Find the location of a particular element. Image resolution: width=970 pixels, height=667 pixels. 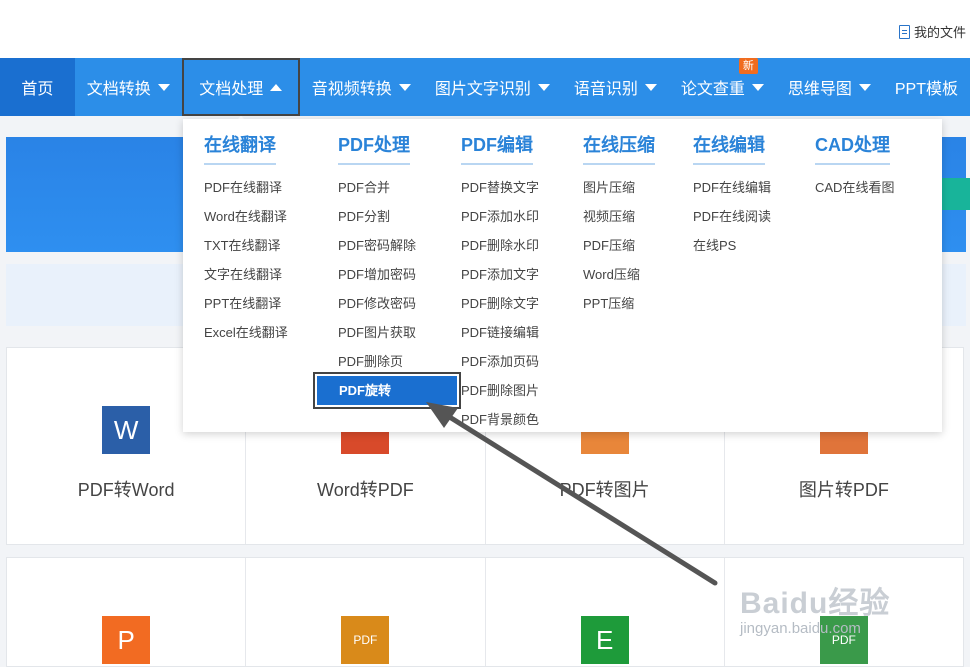

nav-plagiarism-label: 论文查重 is located at coordinates (712, 89).